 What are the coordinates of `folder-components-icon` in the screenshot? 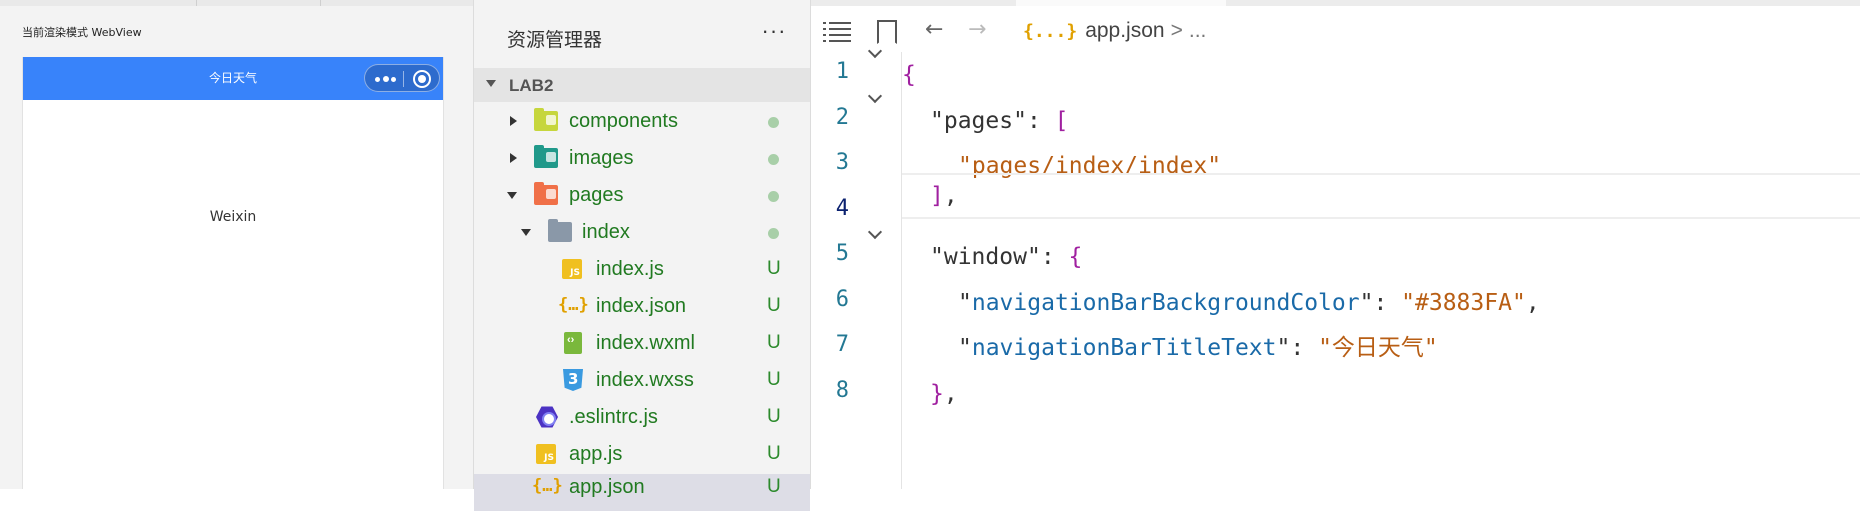 It's located at (546, 119).